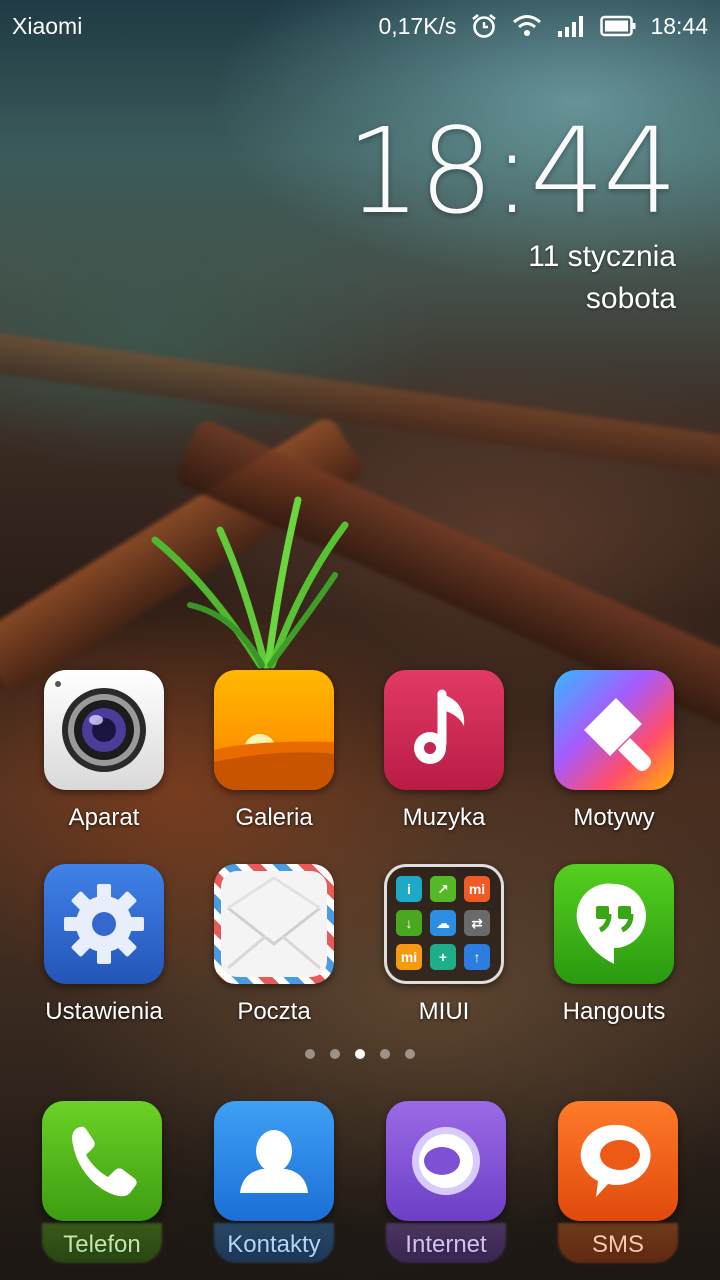 The image size is (720, 1280). What do you see at coordinates (417, 25) in the screenshot?
I see `network-speed: 0,17K/s` at bounding box center [417, 25].